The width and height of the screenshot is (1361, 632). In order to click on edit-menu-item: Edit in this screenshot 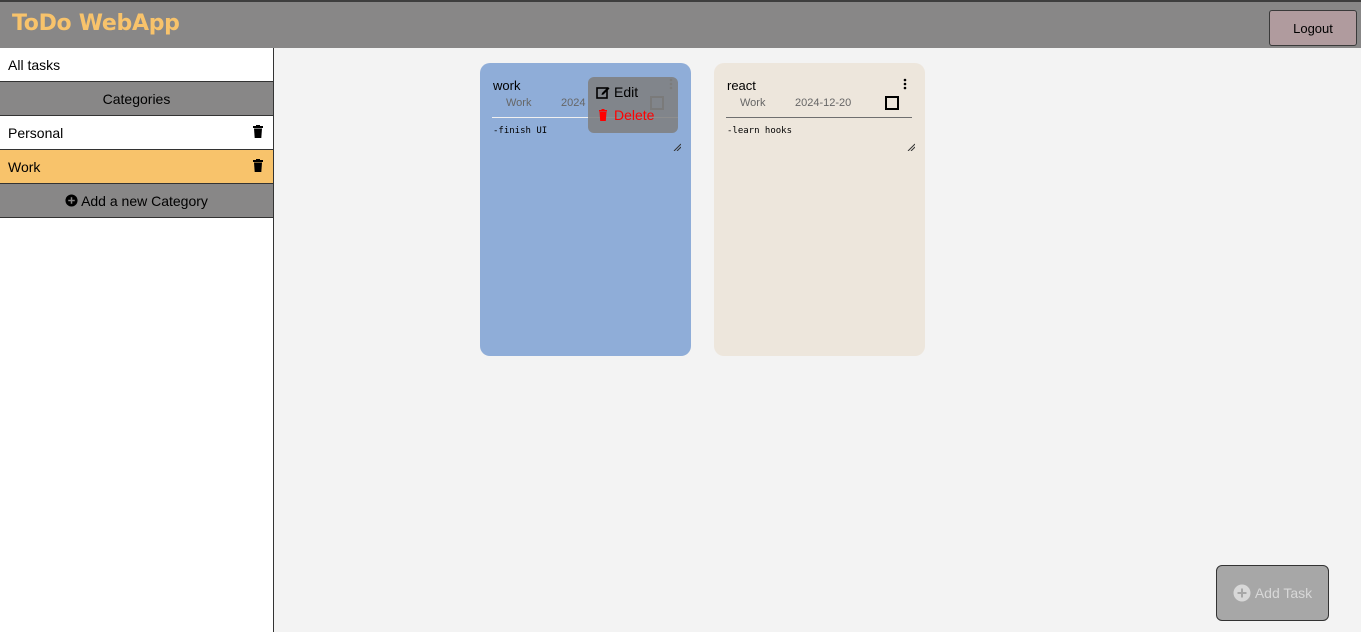, I will do `click(617, 92)`.